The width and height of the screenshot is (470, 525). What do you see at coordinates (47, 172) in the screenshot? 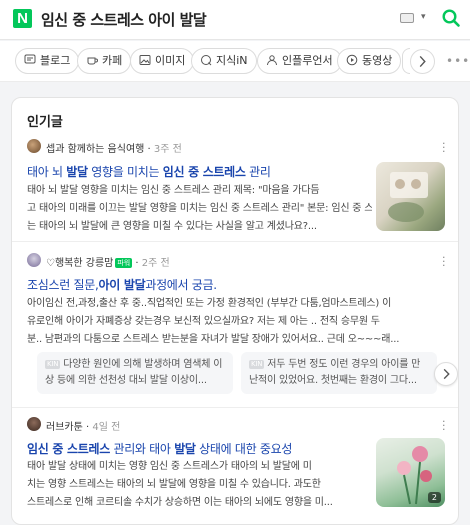
I see `title-text: 태아 뇌` at bounding box center [47, 172].